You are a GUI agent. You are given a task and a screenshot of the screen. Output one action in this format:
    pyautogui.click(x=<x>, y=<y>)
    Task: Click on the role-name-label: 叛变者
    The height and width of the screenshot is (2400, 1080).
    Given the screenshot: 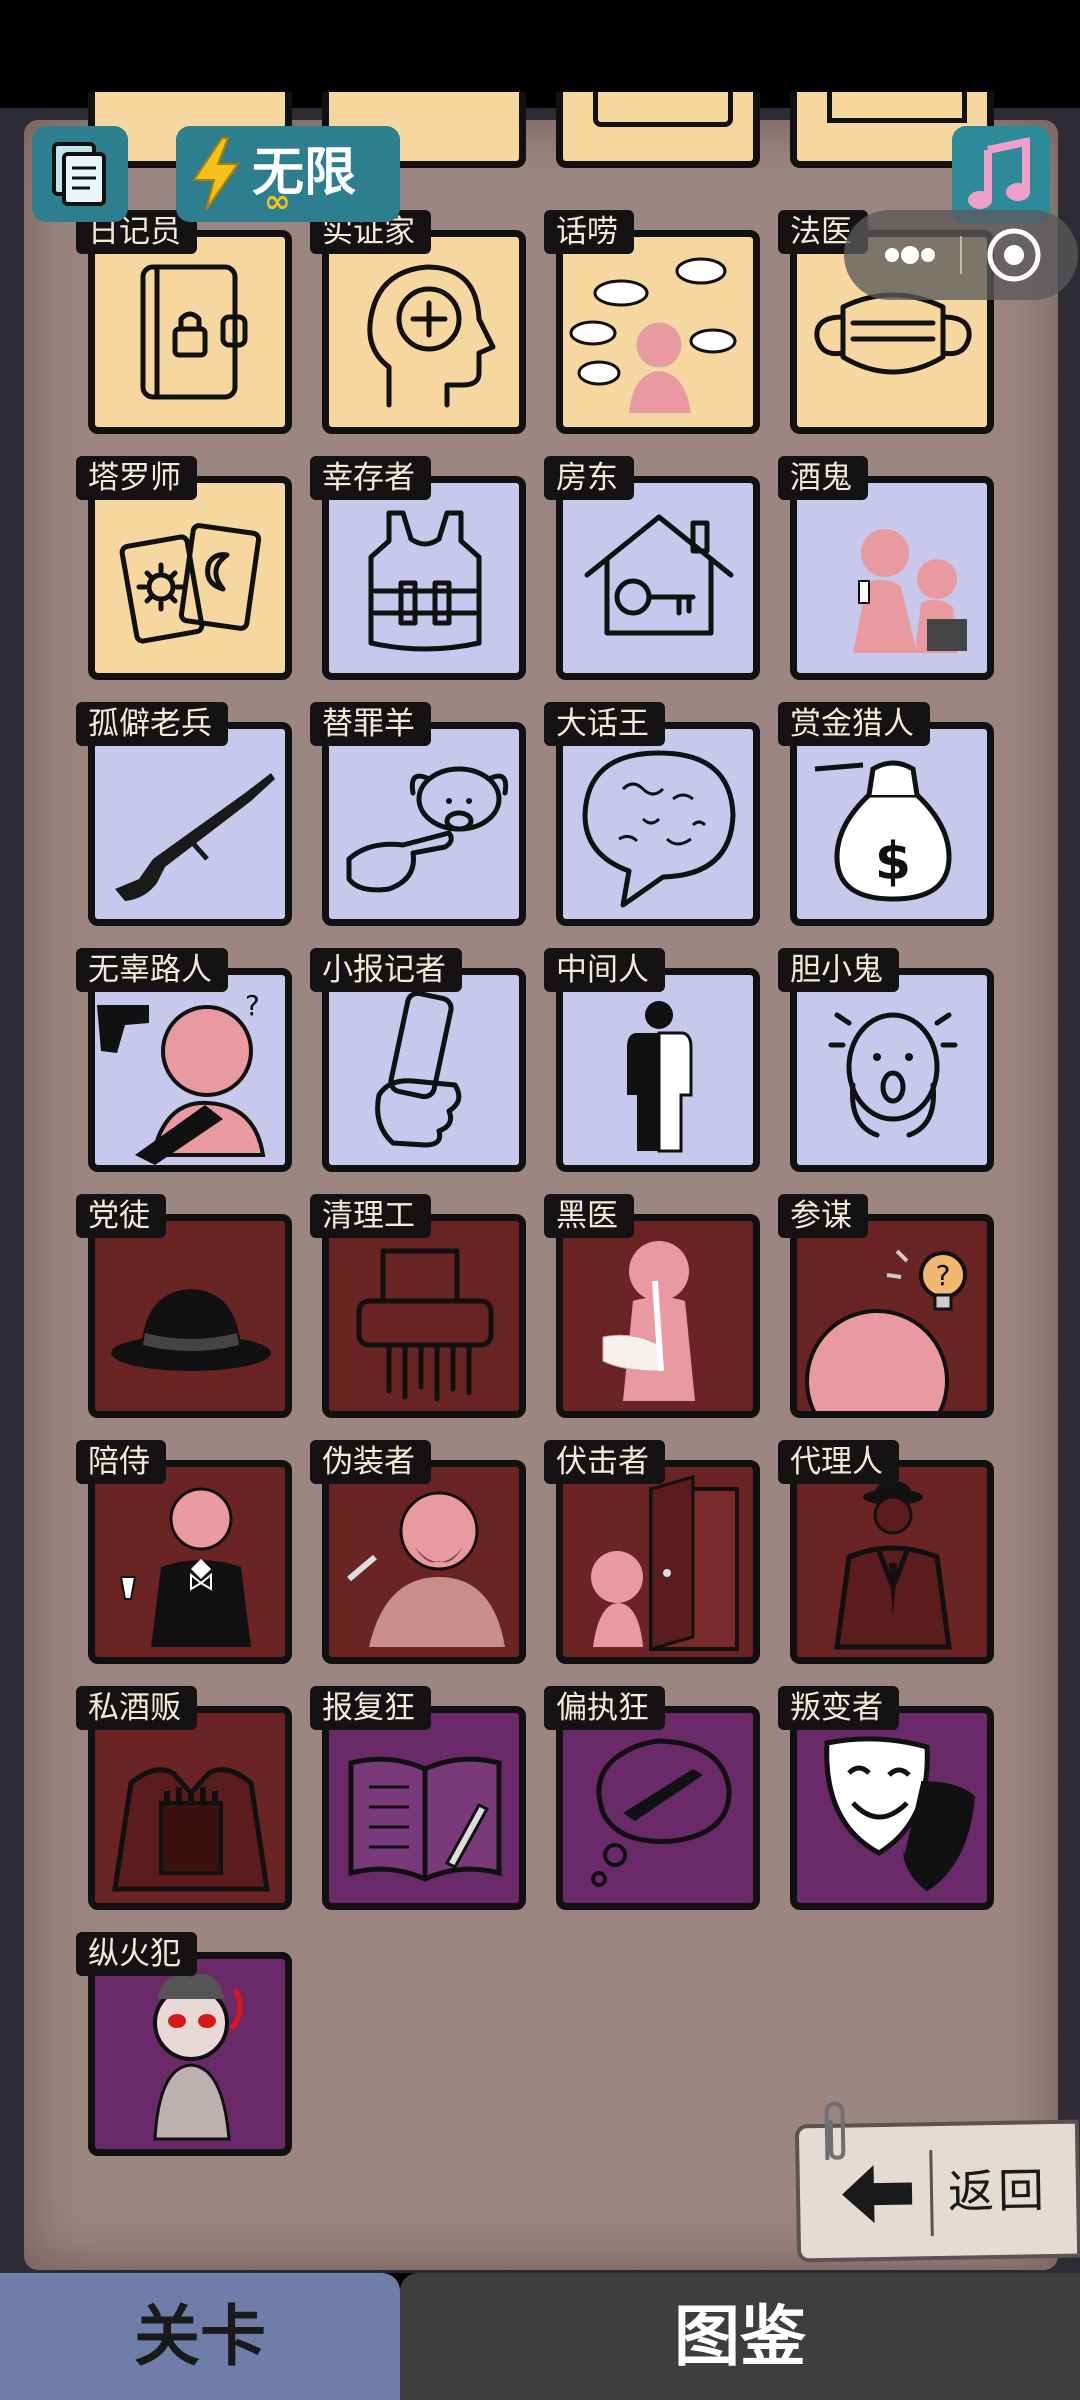 What is the action you would take?
    pyautogui.click(x=838, y=1708)
    